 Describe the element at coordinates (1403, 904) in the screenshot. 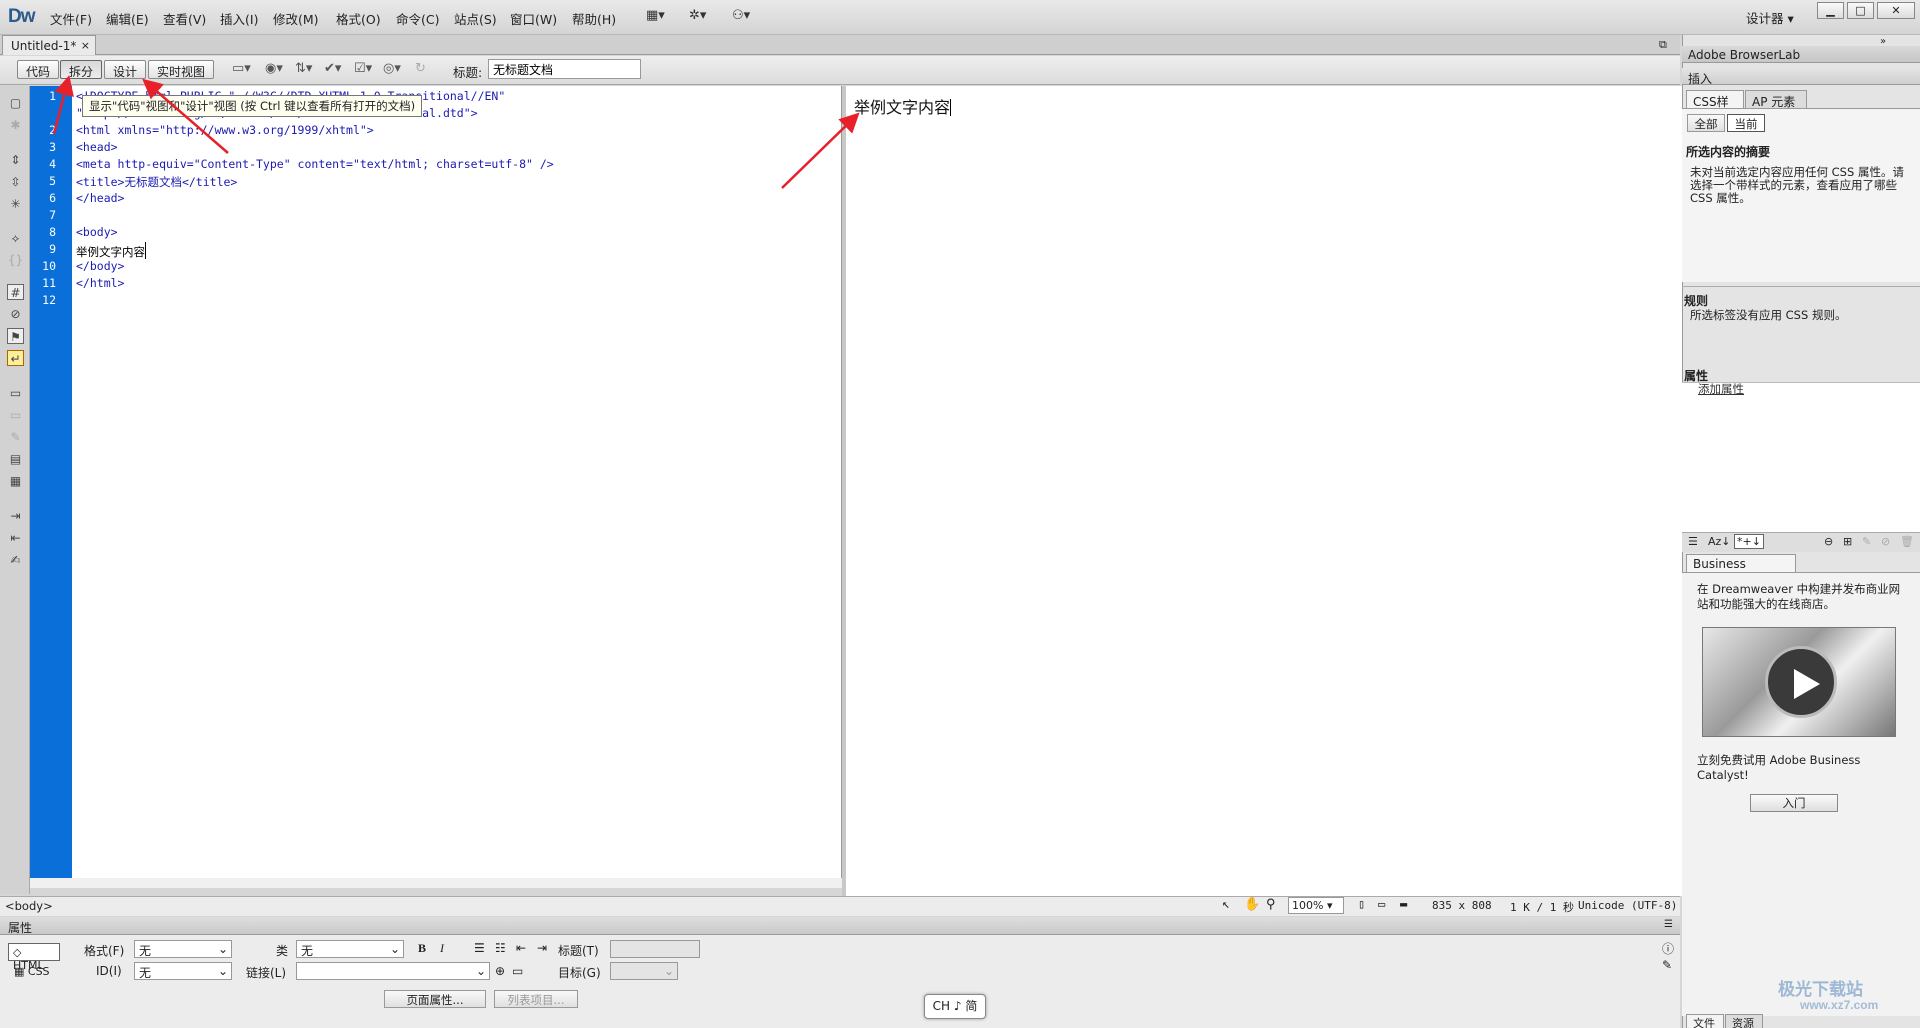

I see `desktop-size-icon: ▬` at that location.